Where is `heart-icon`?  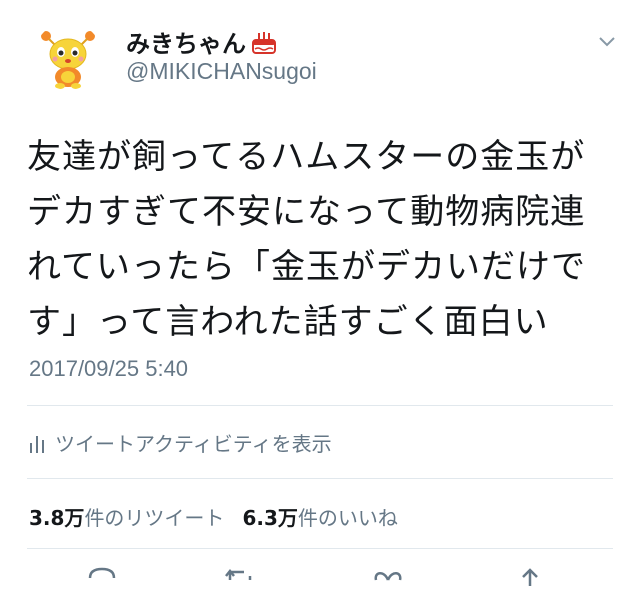 heart-icon is located at coordinates (388, 578).